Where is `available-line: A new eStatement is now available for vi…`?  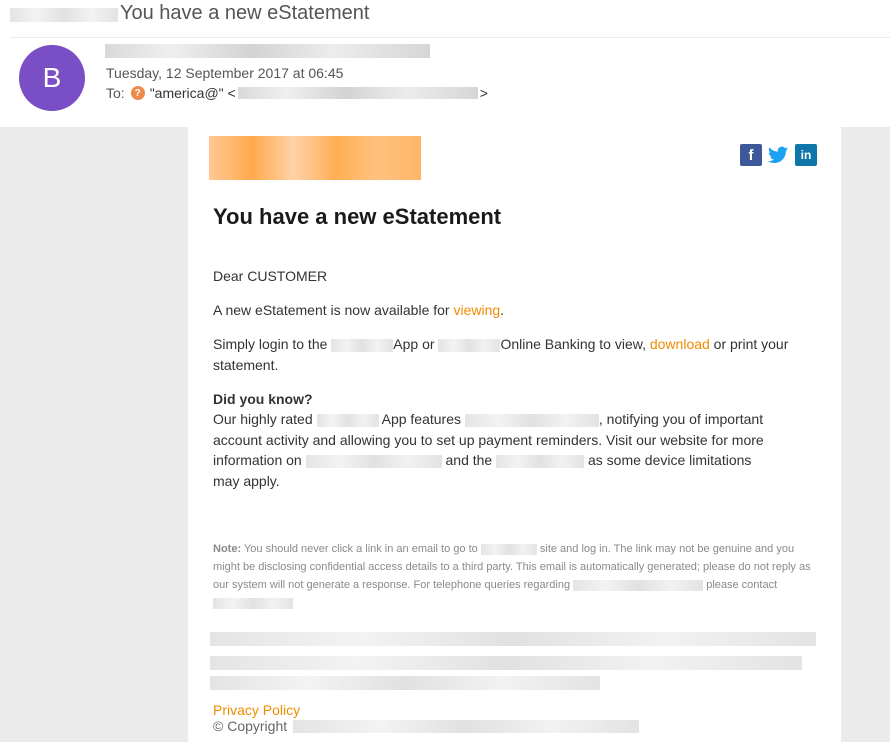 available-line: A new eStatement is now available for vi… is located at coordinates (513, 310).